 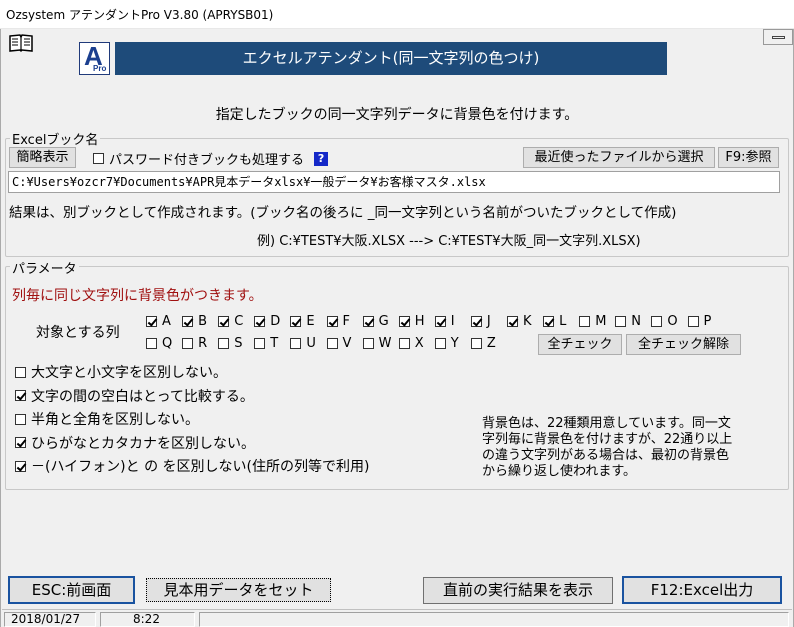 I want to click on column-checkbox-f: F, so click(x=344, y=321).